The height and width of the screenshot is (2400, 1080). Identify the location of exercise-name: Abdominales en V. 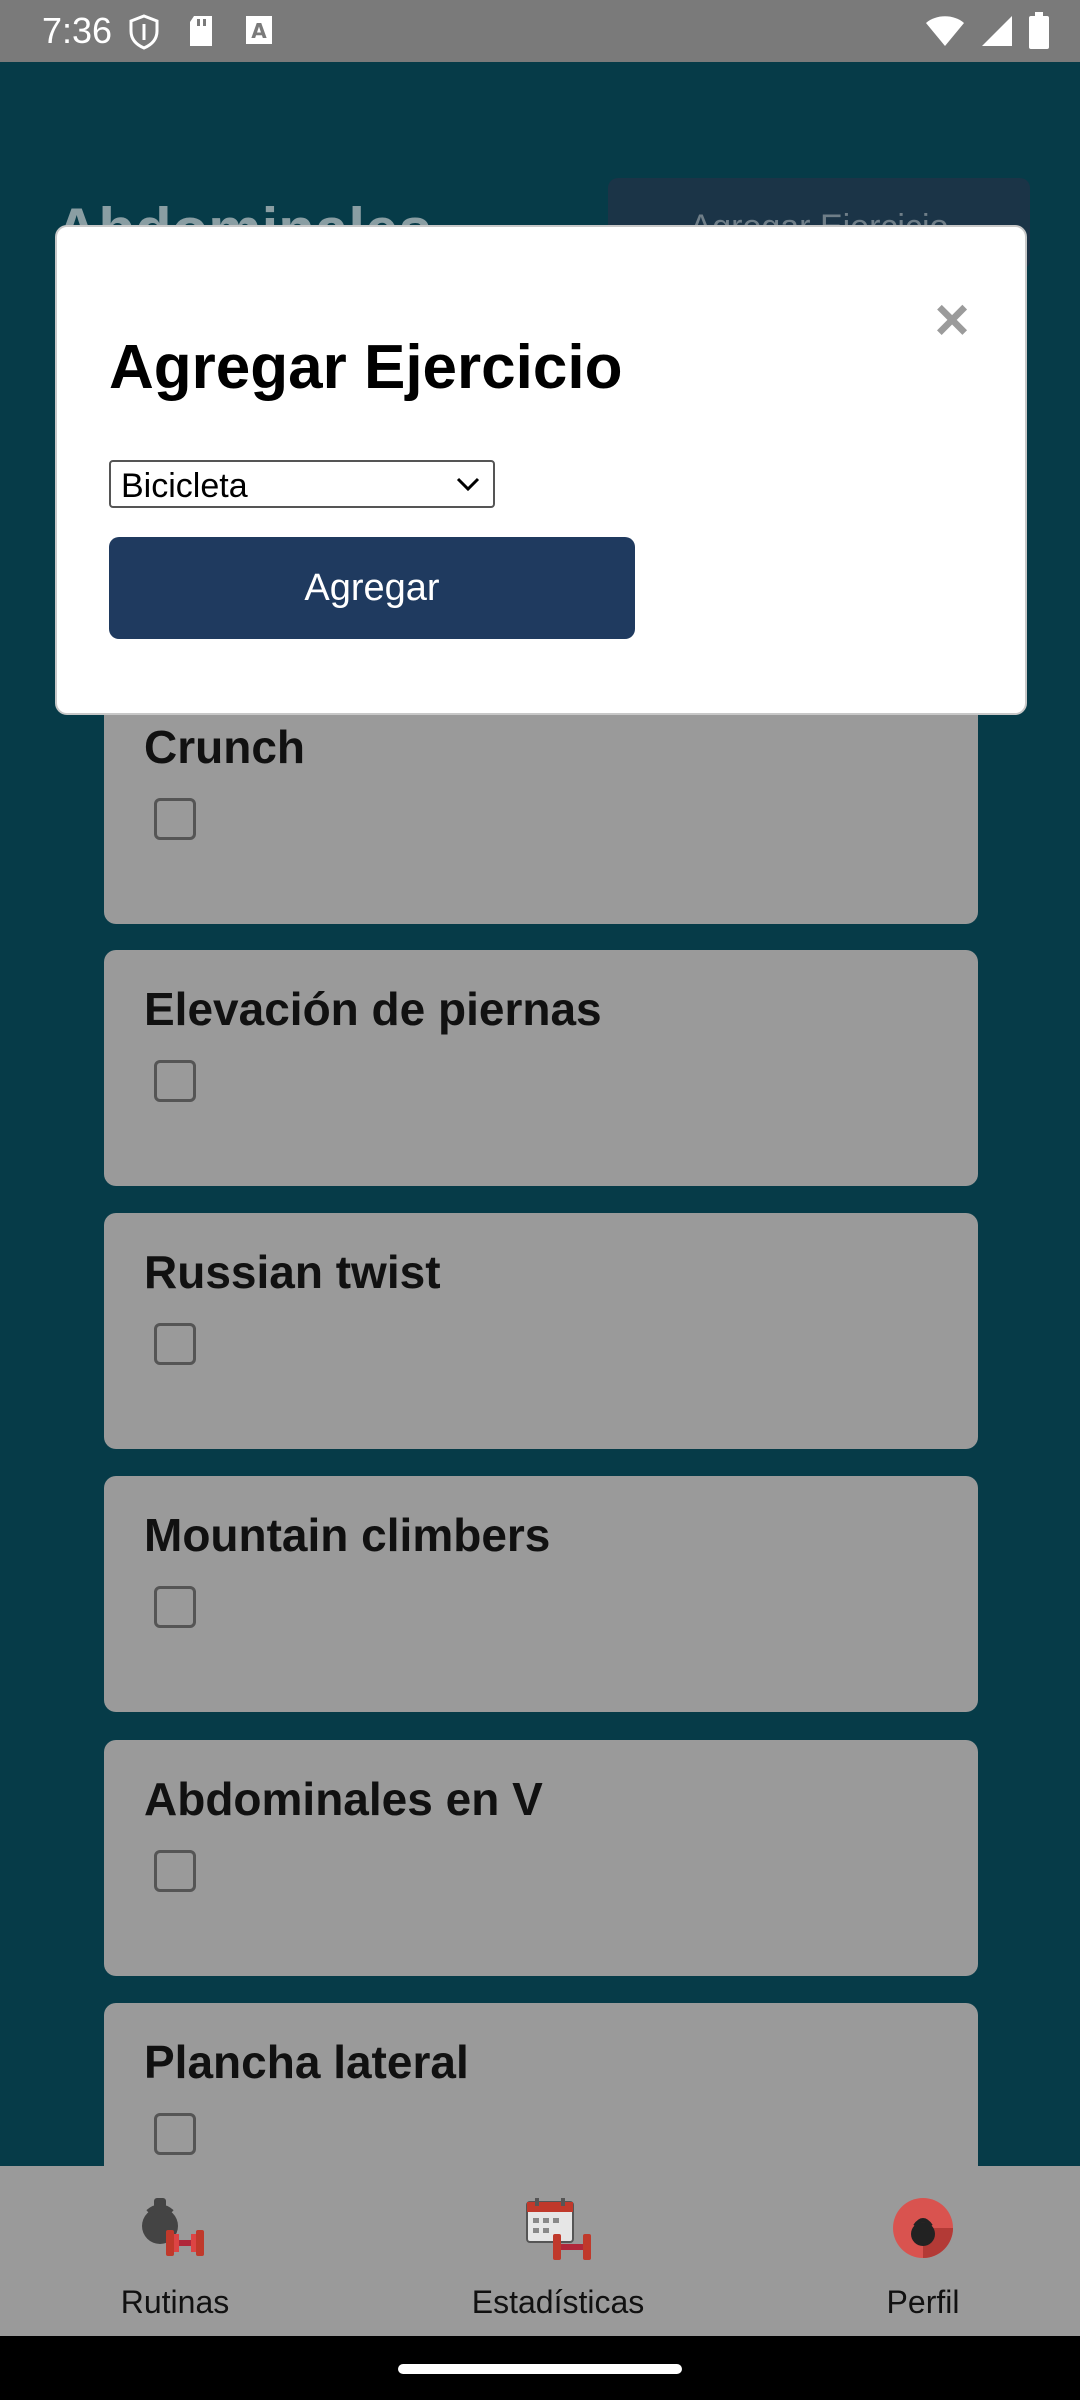
(343, 1799).